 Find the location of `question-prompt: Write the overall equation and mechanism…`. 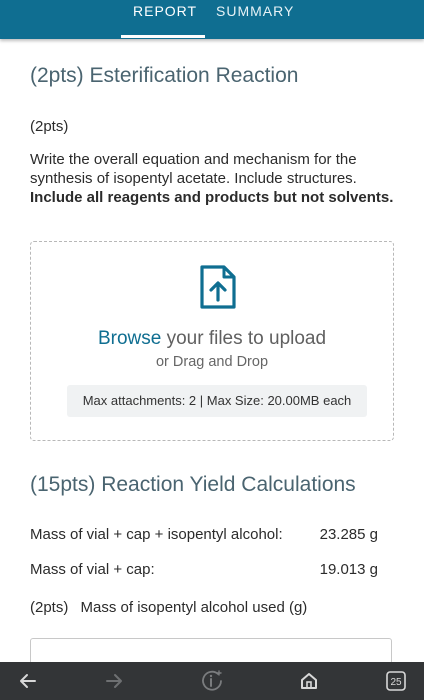

question-prompt: Write the overall equation and mechanism… is located at coordinates (215, 178).